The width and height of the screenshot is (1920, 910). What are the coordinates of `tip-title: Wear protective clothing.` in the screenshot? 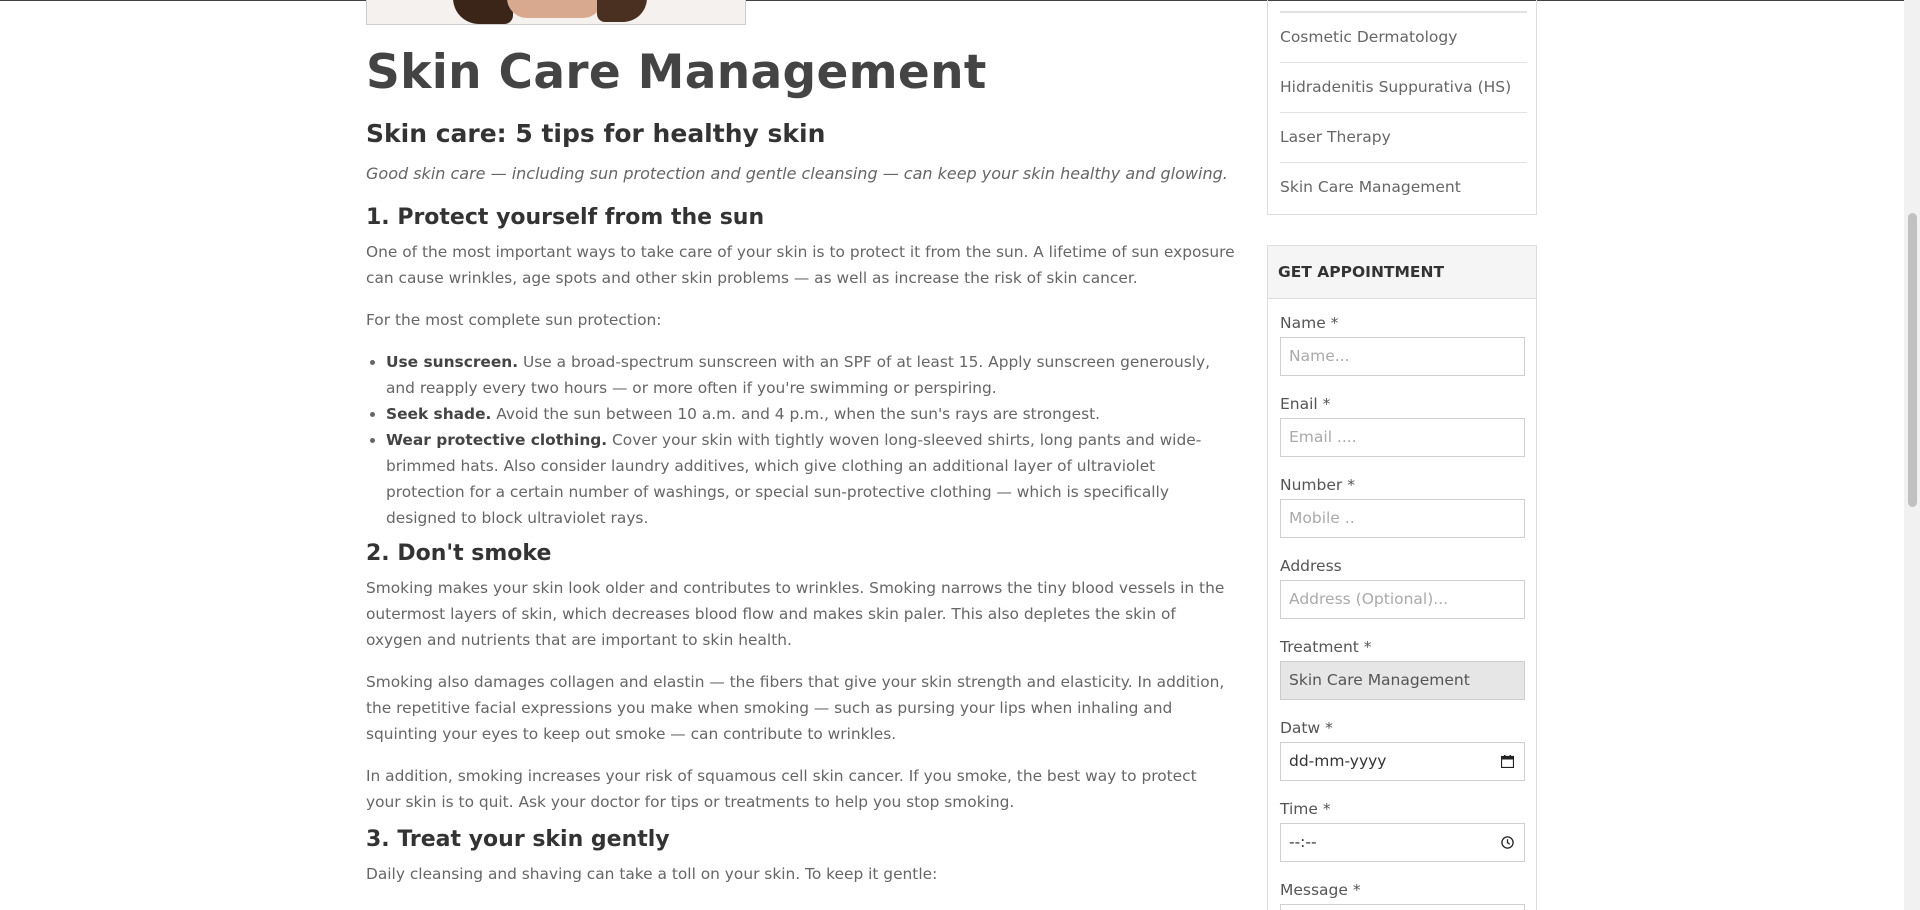 It's located at (497, 440).